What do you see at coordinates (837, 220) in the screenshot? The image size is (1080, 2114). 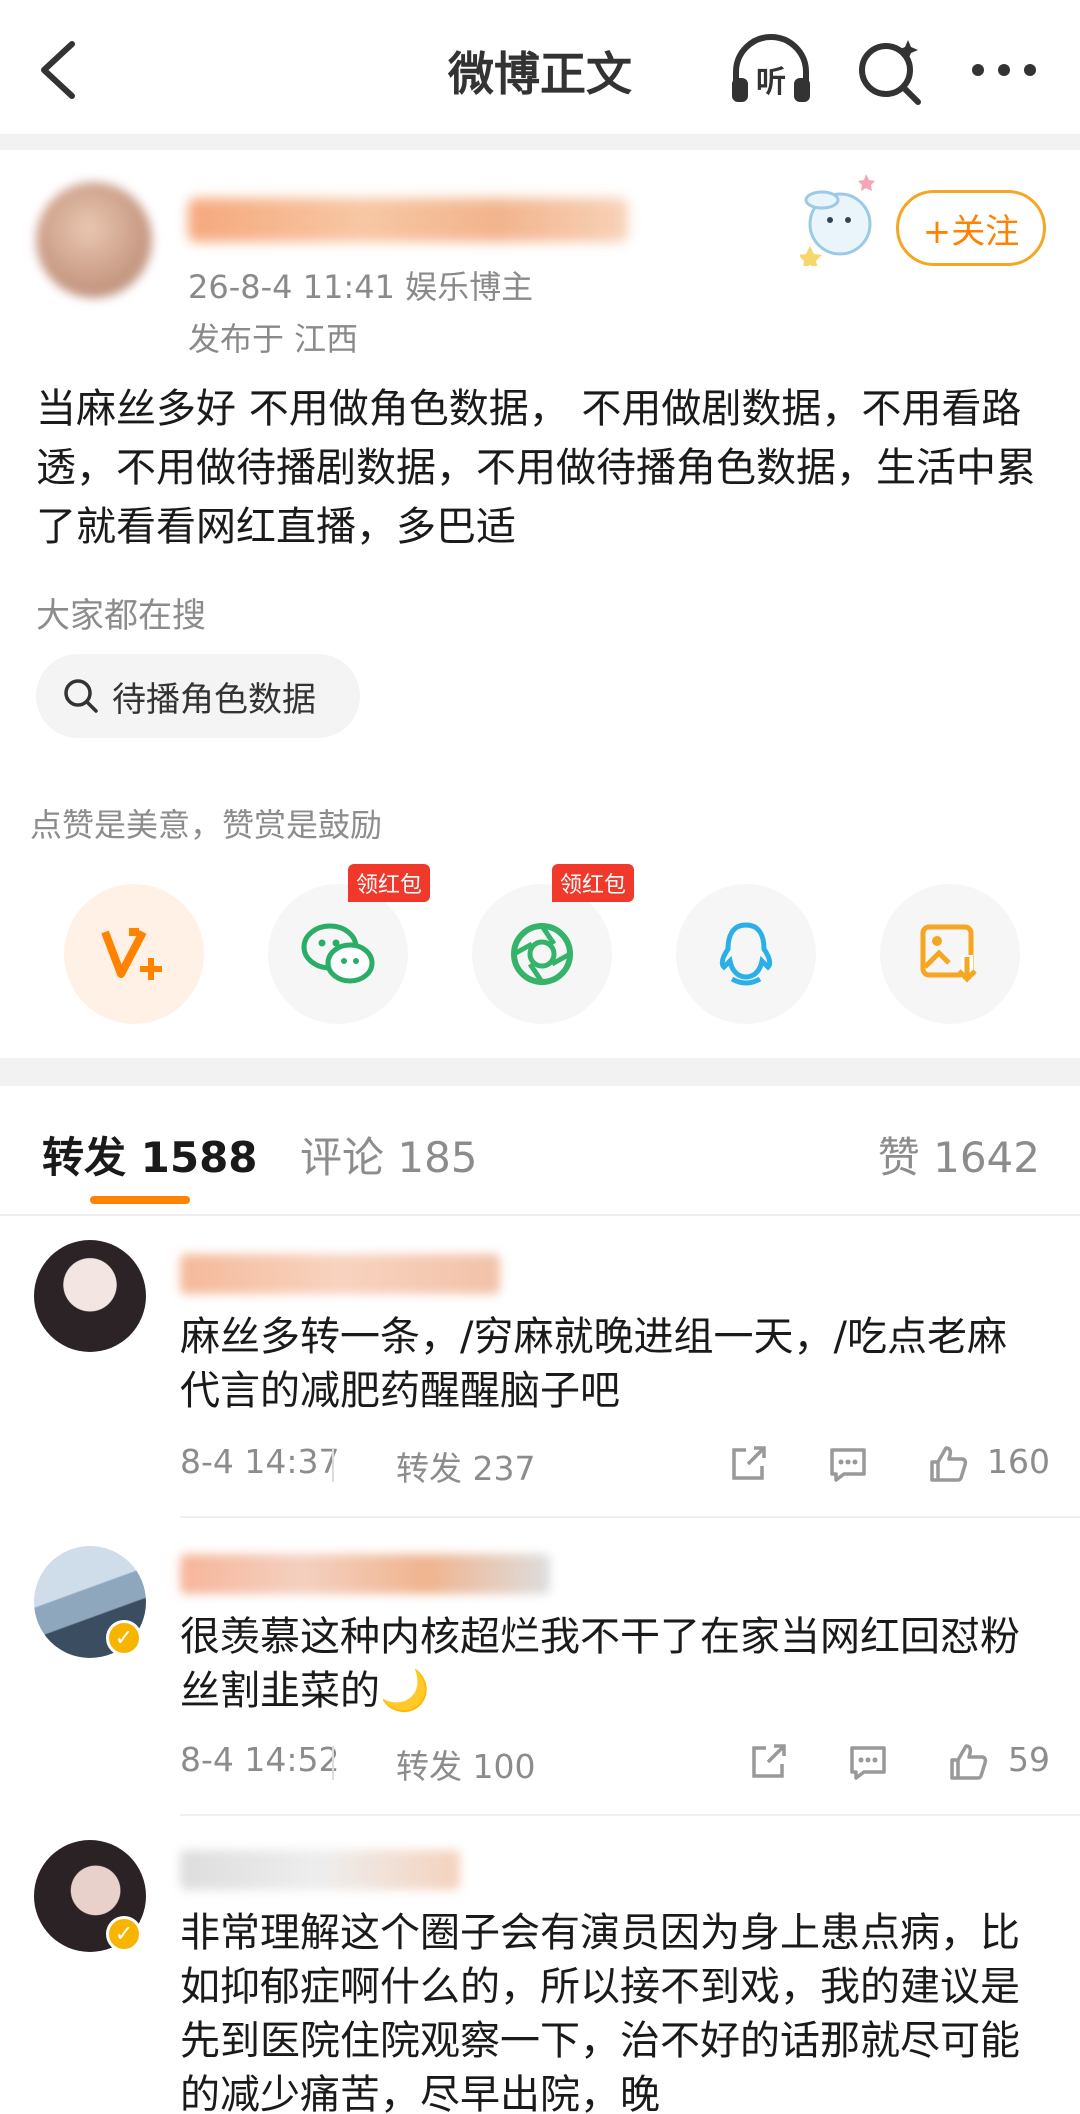 I see `sticker-decoration-icon` at bounding box center [837, 220].